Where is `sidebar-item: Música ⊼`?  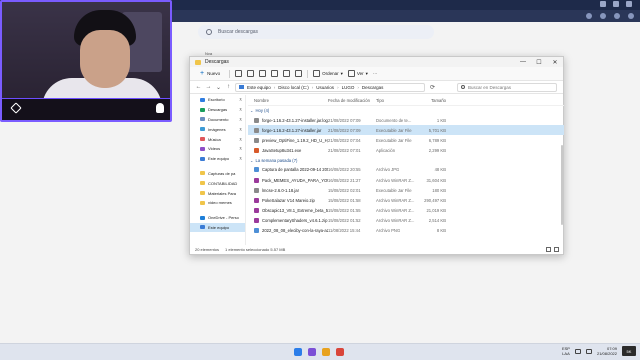
sidebar-item: Música ⊼ is located at coordinates (217, 139).